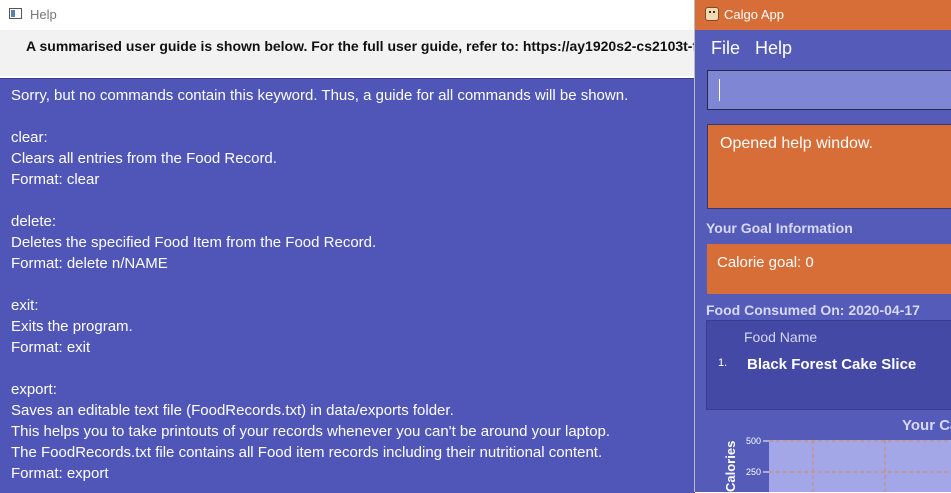 The image size is (951, 493). What do you see at coordinates (753, 472) in the screenshot?
I see `chart-tick-label: 250` at bounding box center [753, 472].